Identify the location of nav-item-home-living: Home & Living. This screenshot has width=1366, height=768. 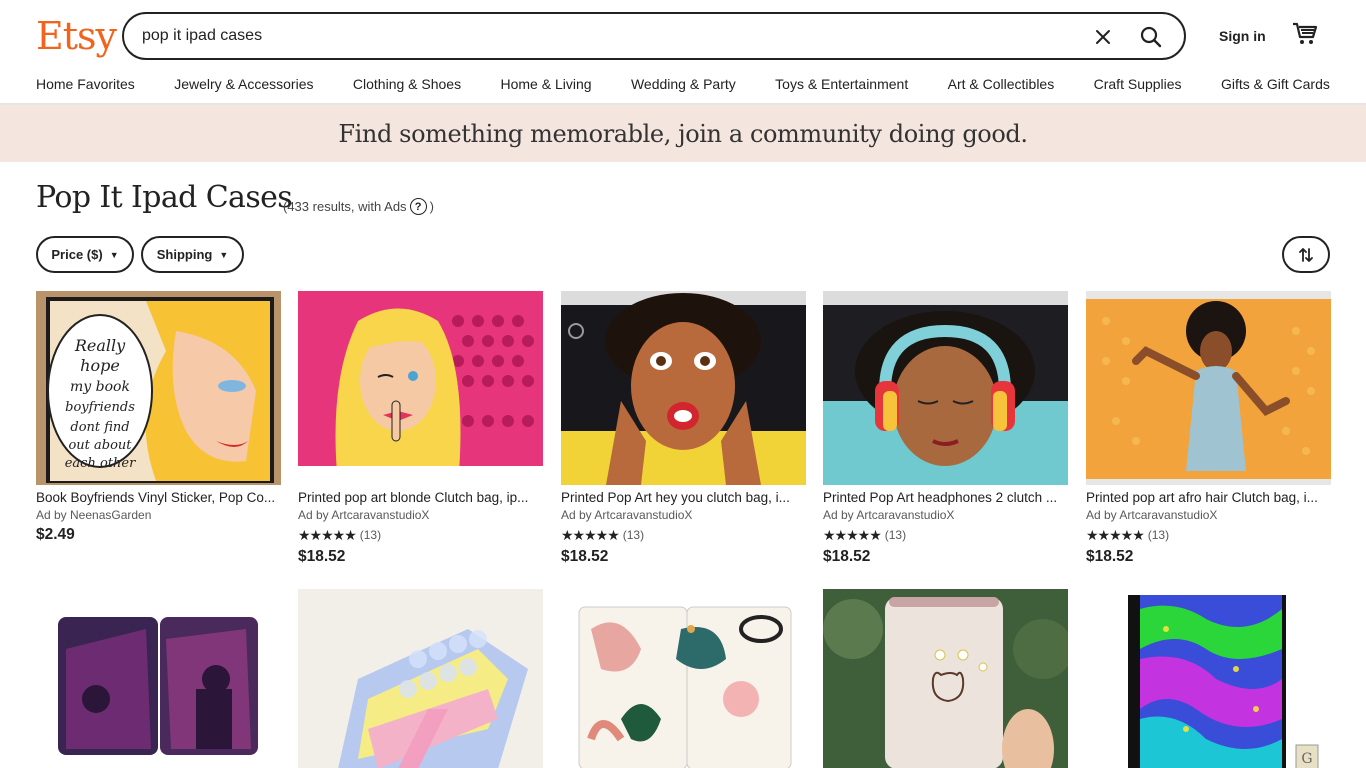
(546, 85).